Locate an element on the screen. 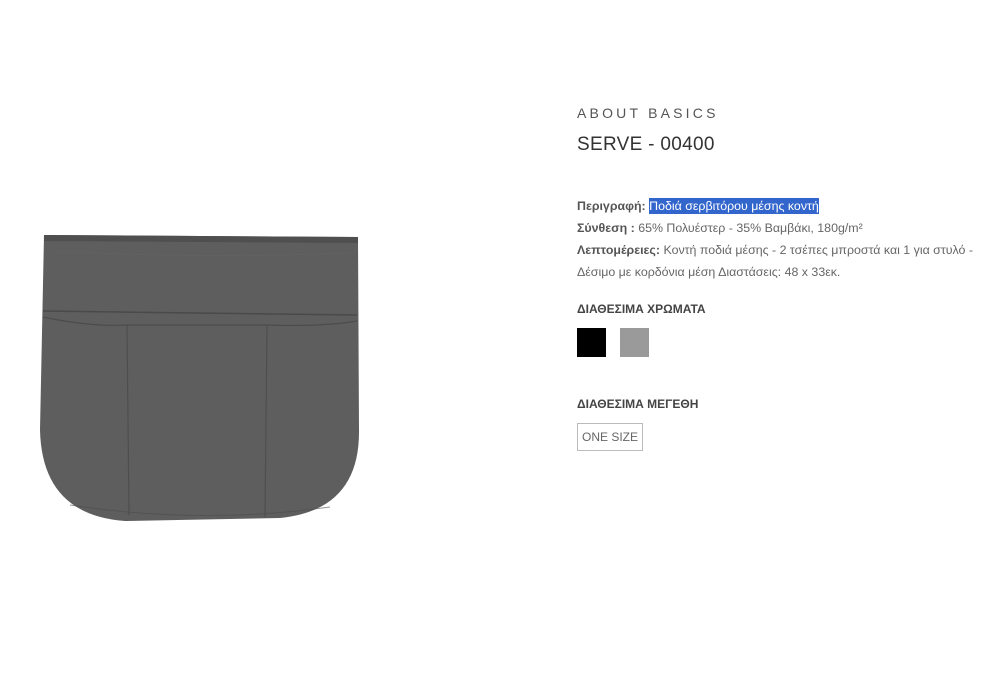 The image size is (991, 686). size-option-one-size: ONE SIZE is located at coordinates (610, 437).